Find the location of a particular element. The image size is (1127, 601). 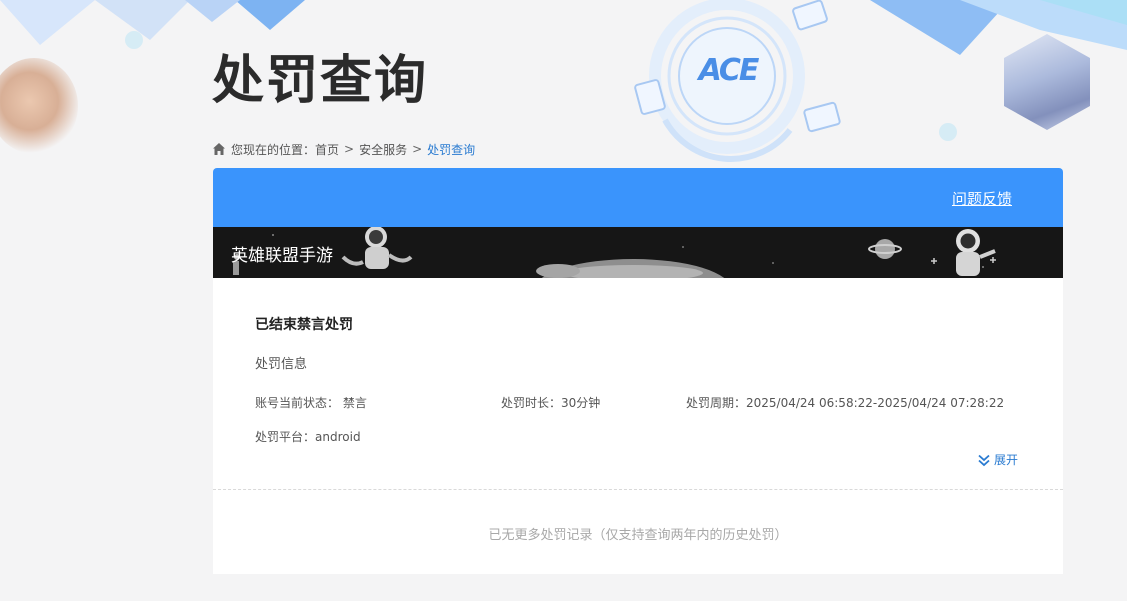

card-header-bar: 问题反馈 is located at coordinates (638, 197).